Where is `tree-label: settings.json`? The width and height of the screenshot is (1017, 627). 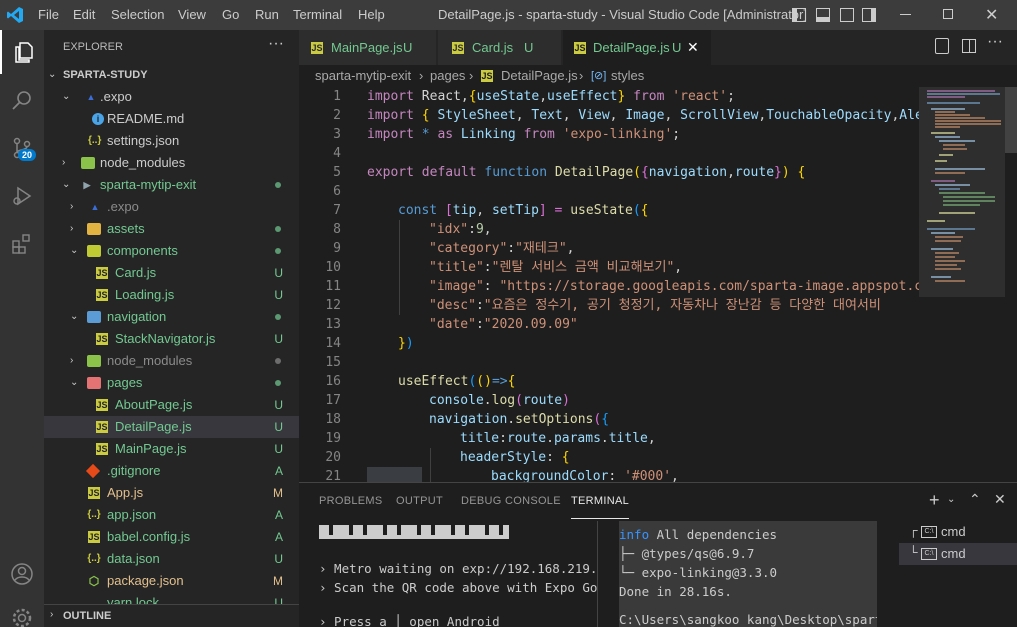 tree-label: settings.json is located at coordinates (143, 140).